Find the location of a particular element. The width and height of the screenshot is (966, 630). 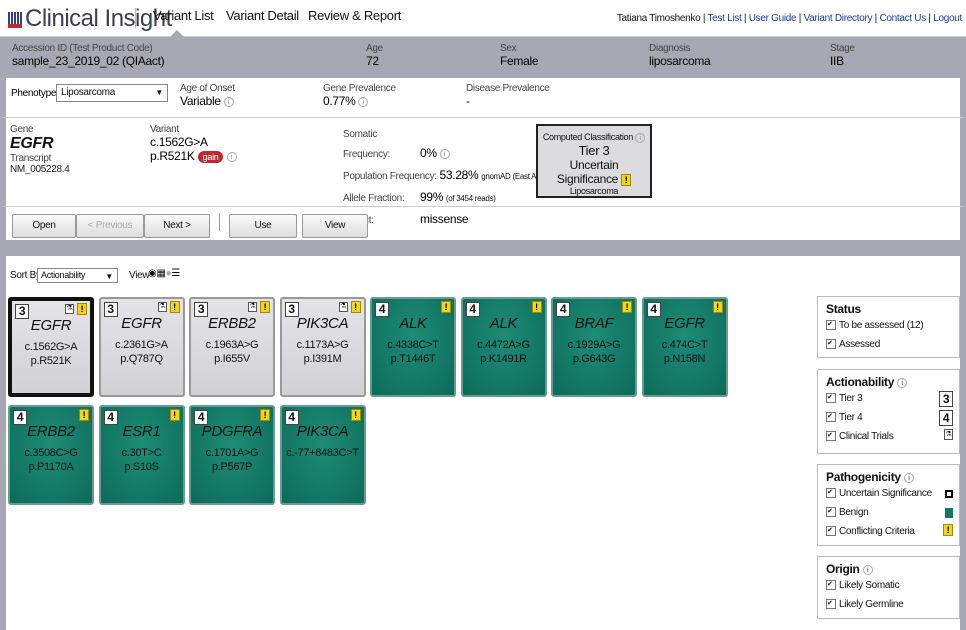

divider is located at coordinates (219, 222).